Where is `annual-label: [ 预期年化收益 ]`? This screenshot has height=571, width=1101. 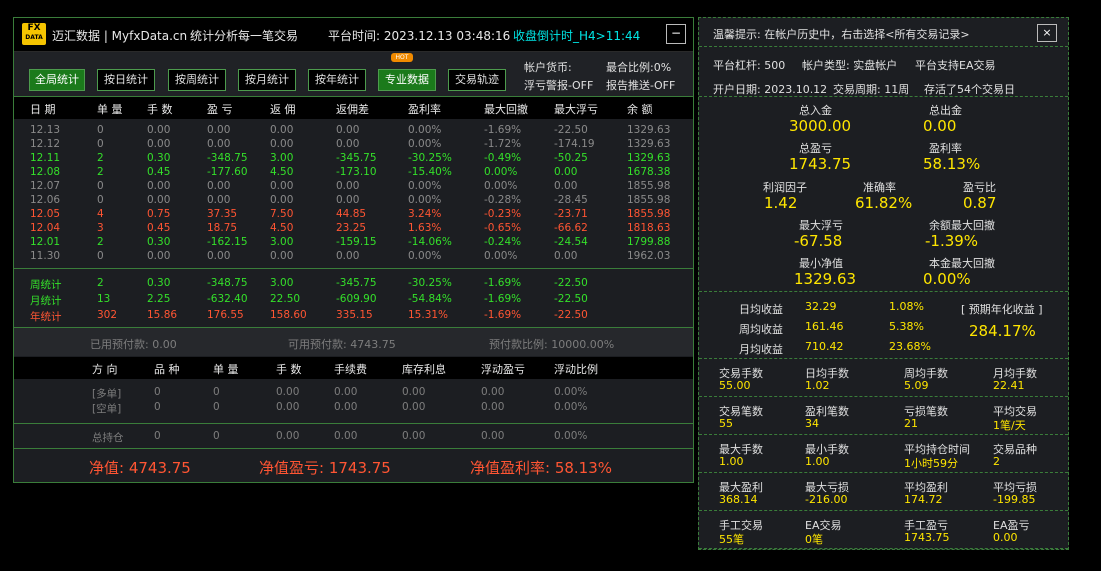
annual-label: [ 预期年化收益 ] is located at coordinates (1002, 309).